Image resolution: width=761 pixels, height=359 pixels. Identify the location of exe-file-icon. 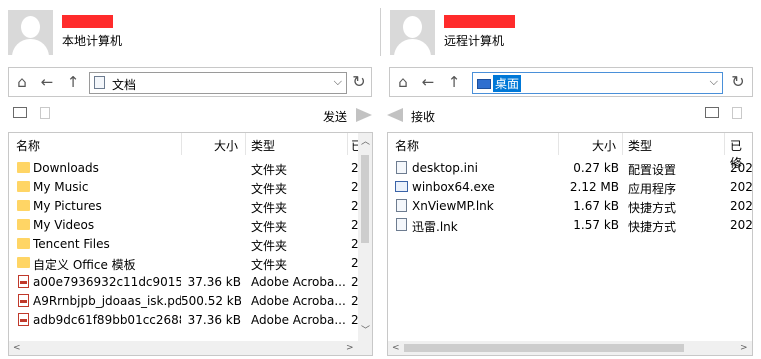
(401, 186).